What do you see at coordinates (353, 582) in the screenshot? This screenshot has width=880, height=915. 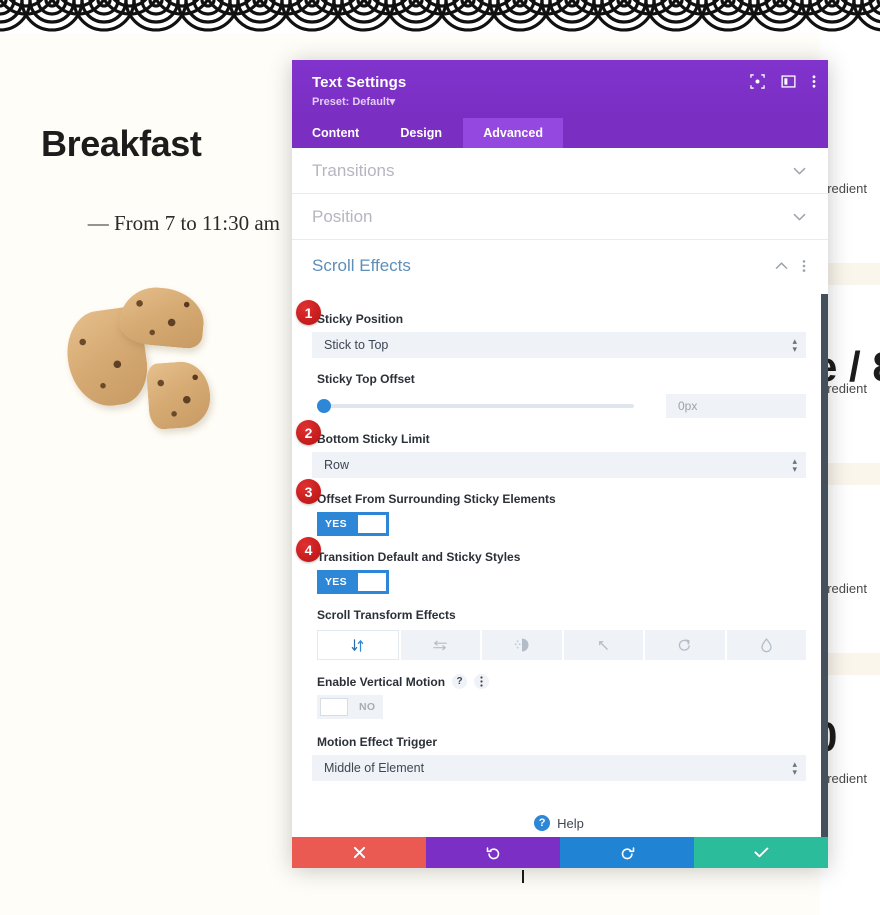 I see `transition-styles-toggle: YES` at bounding box center [353, 582].